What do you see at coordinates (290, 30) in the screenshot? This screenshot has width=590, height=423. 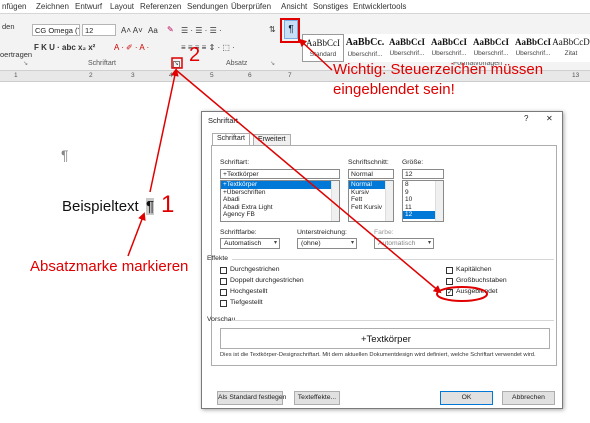 I see `highlight-show-formatting` at bounding box center [290, 30].